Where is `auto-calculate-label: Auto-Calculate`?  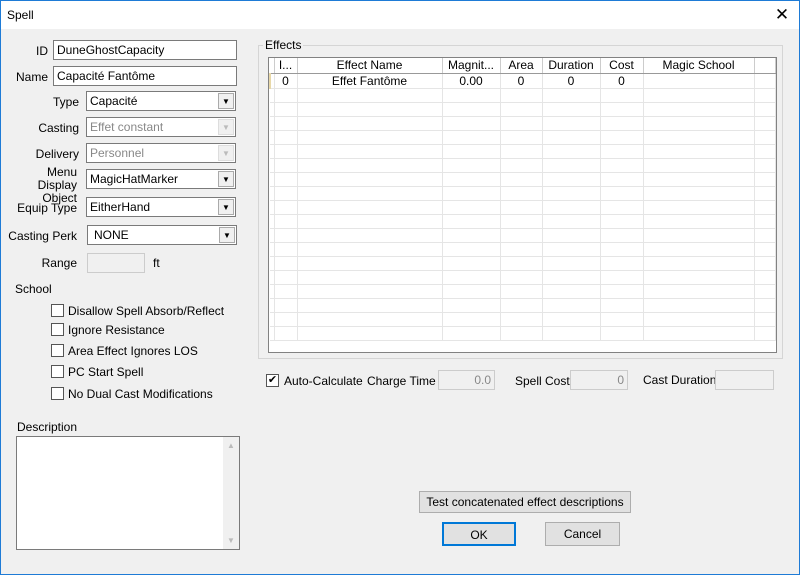 auto-calculate-label: Auto-Calculate is located at coordinates (323, 381).